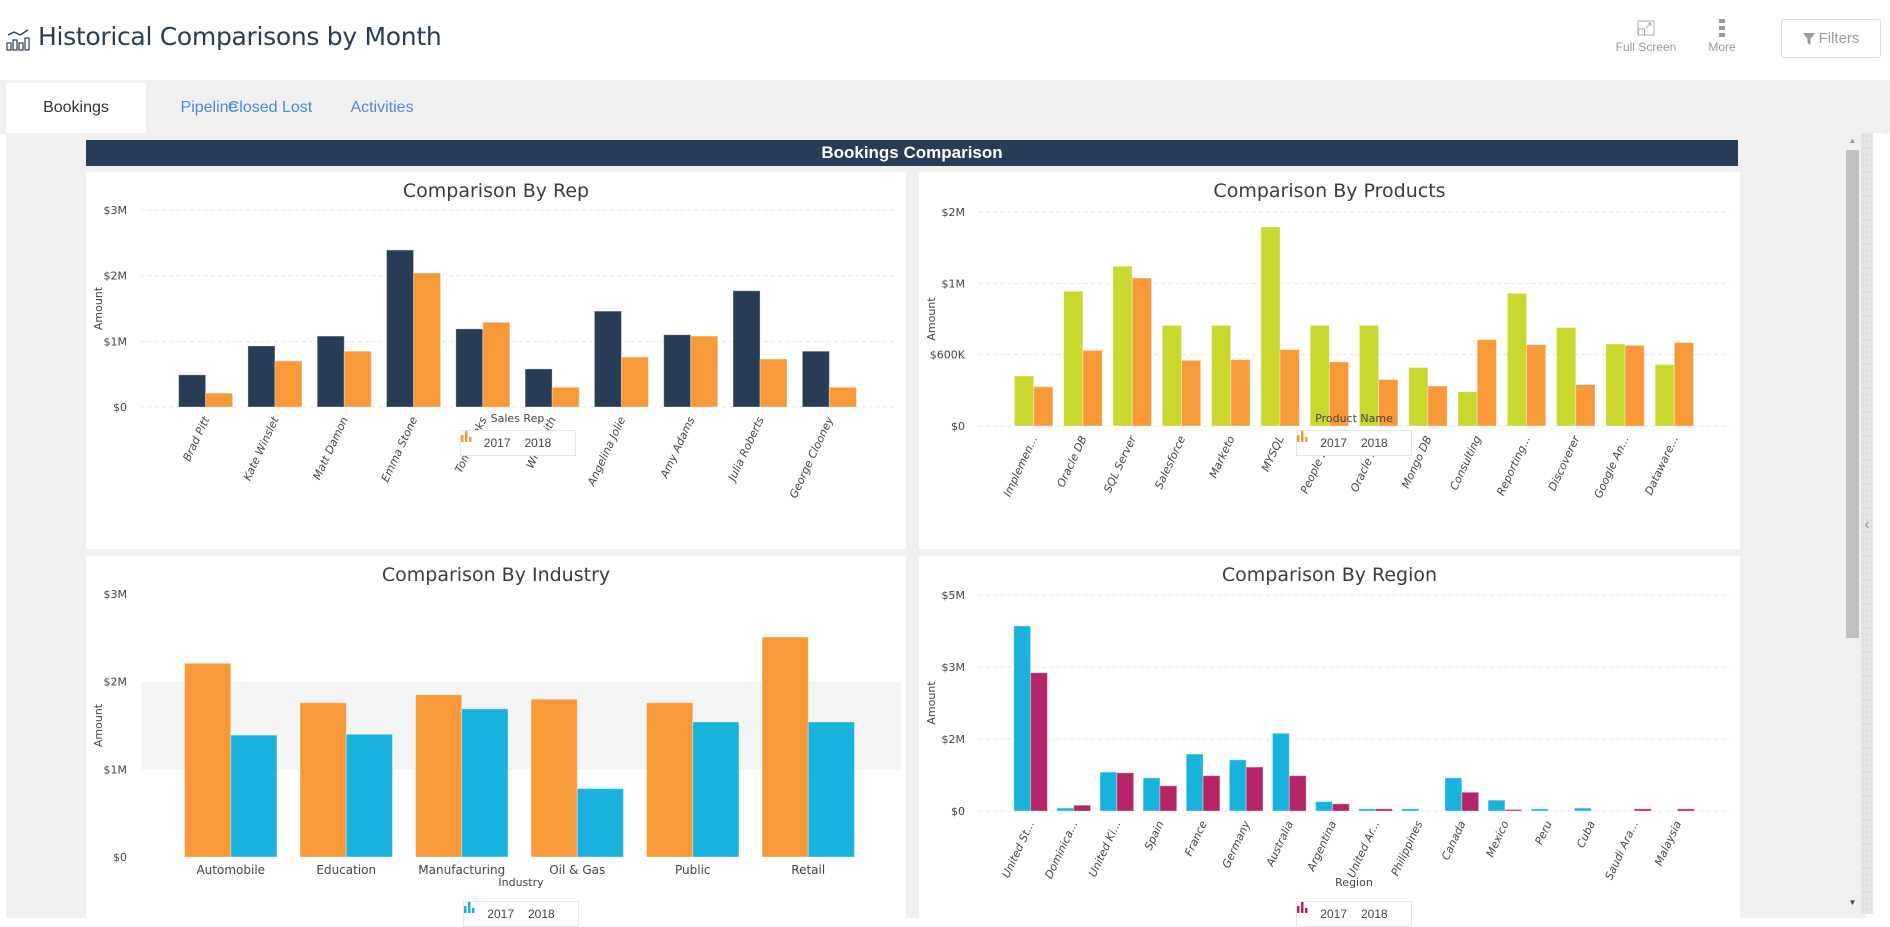  Describe the element at coordinates (1470, 801) in the screenshot. I see `bar-2018-canada` at that location.